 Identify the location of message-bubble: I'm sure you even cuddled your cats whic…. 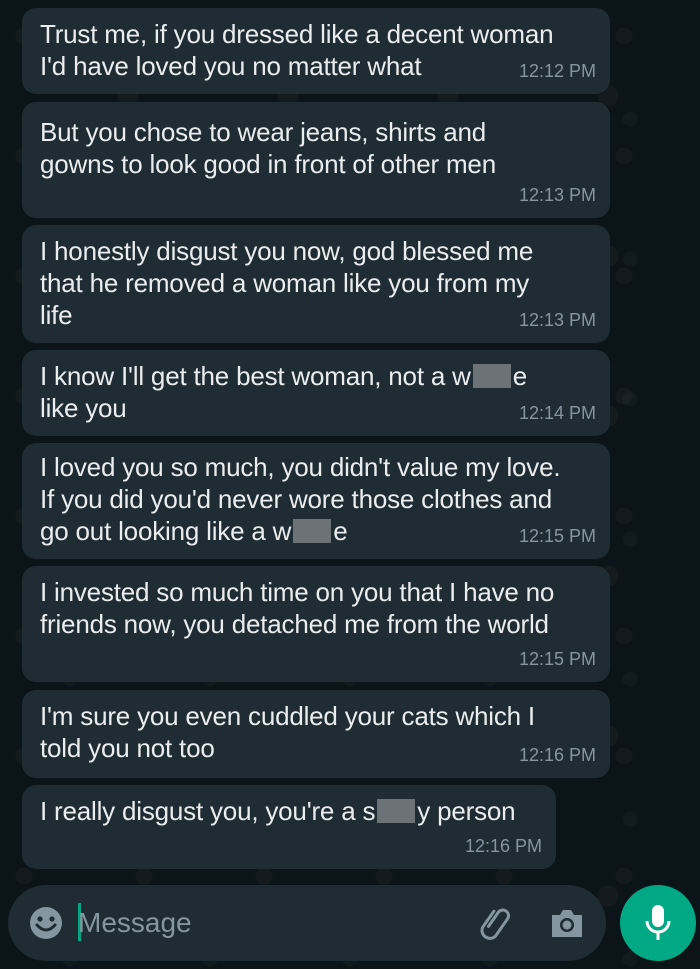
(316, 734).